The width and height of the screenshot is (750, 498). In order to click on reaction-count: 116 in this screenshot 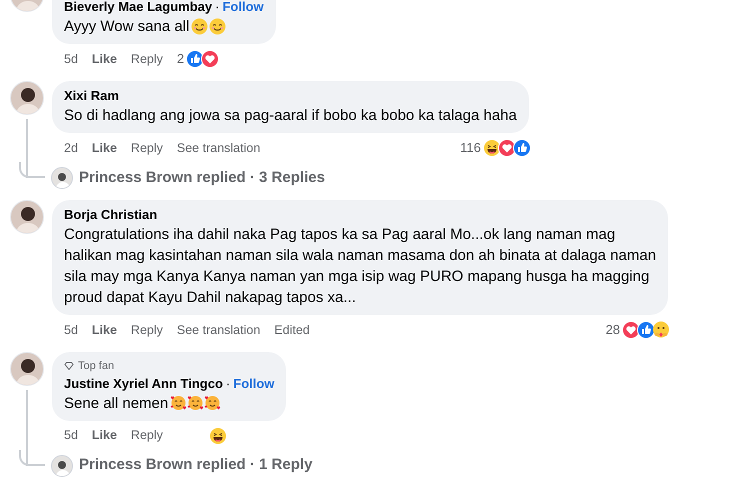, I will do `click(470, 148)`.